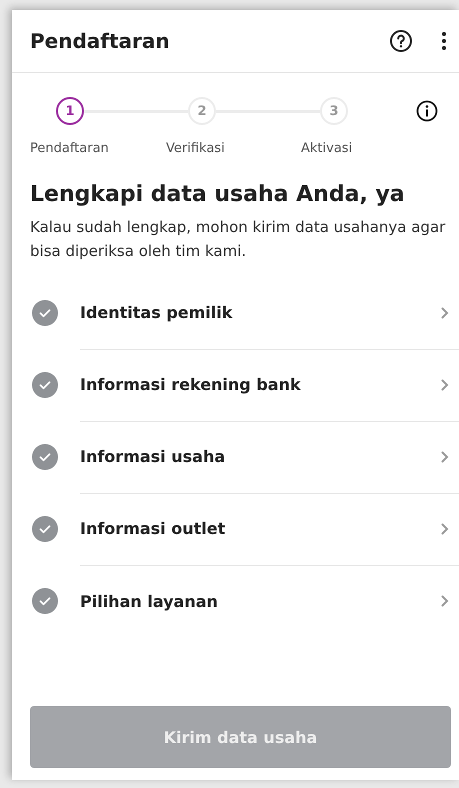 Image resolution: width=459 pixels, height=788 pixels. I want to click on step-label: Aktivasi, so click(327, 148).